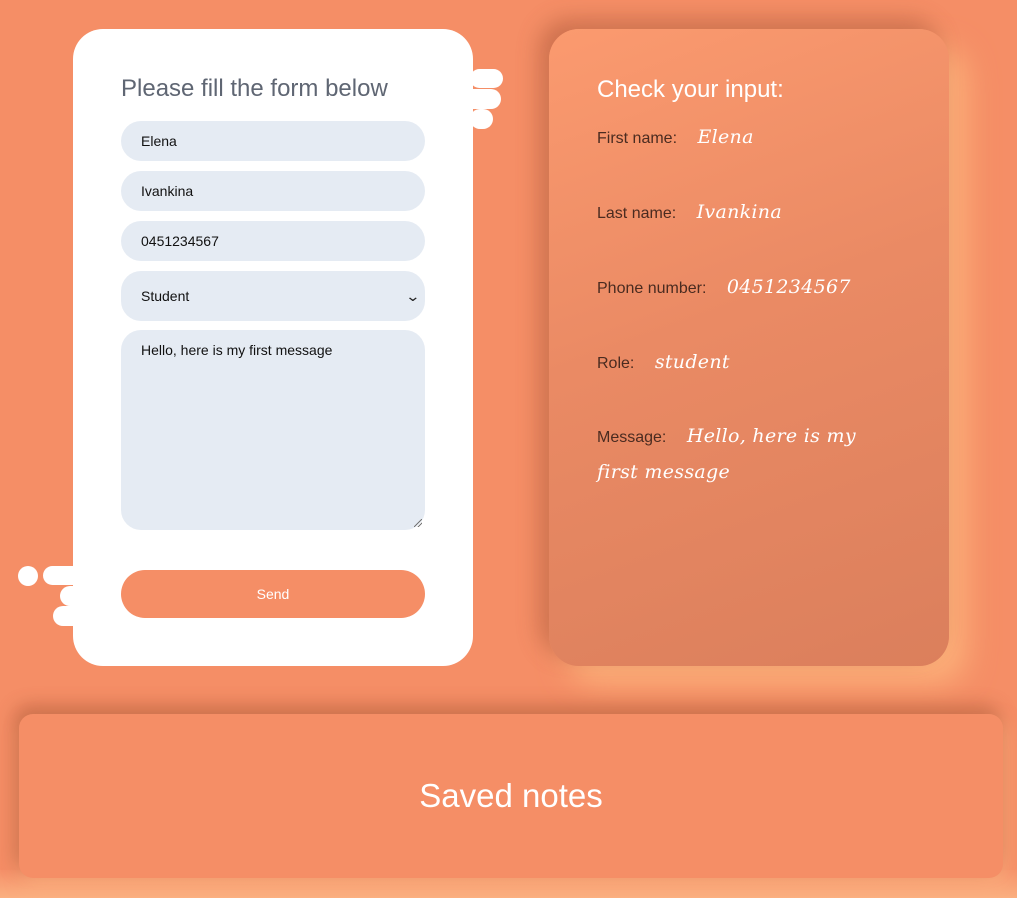 This screenshot has height=898, width=1017. Describe the element at coordinates (237, 350) in the screenshot. I see `message-text: Hello, here is my first message` at that location.